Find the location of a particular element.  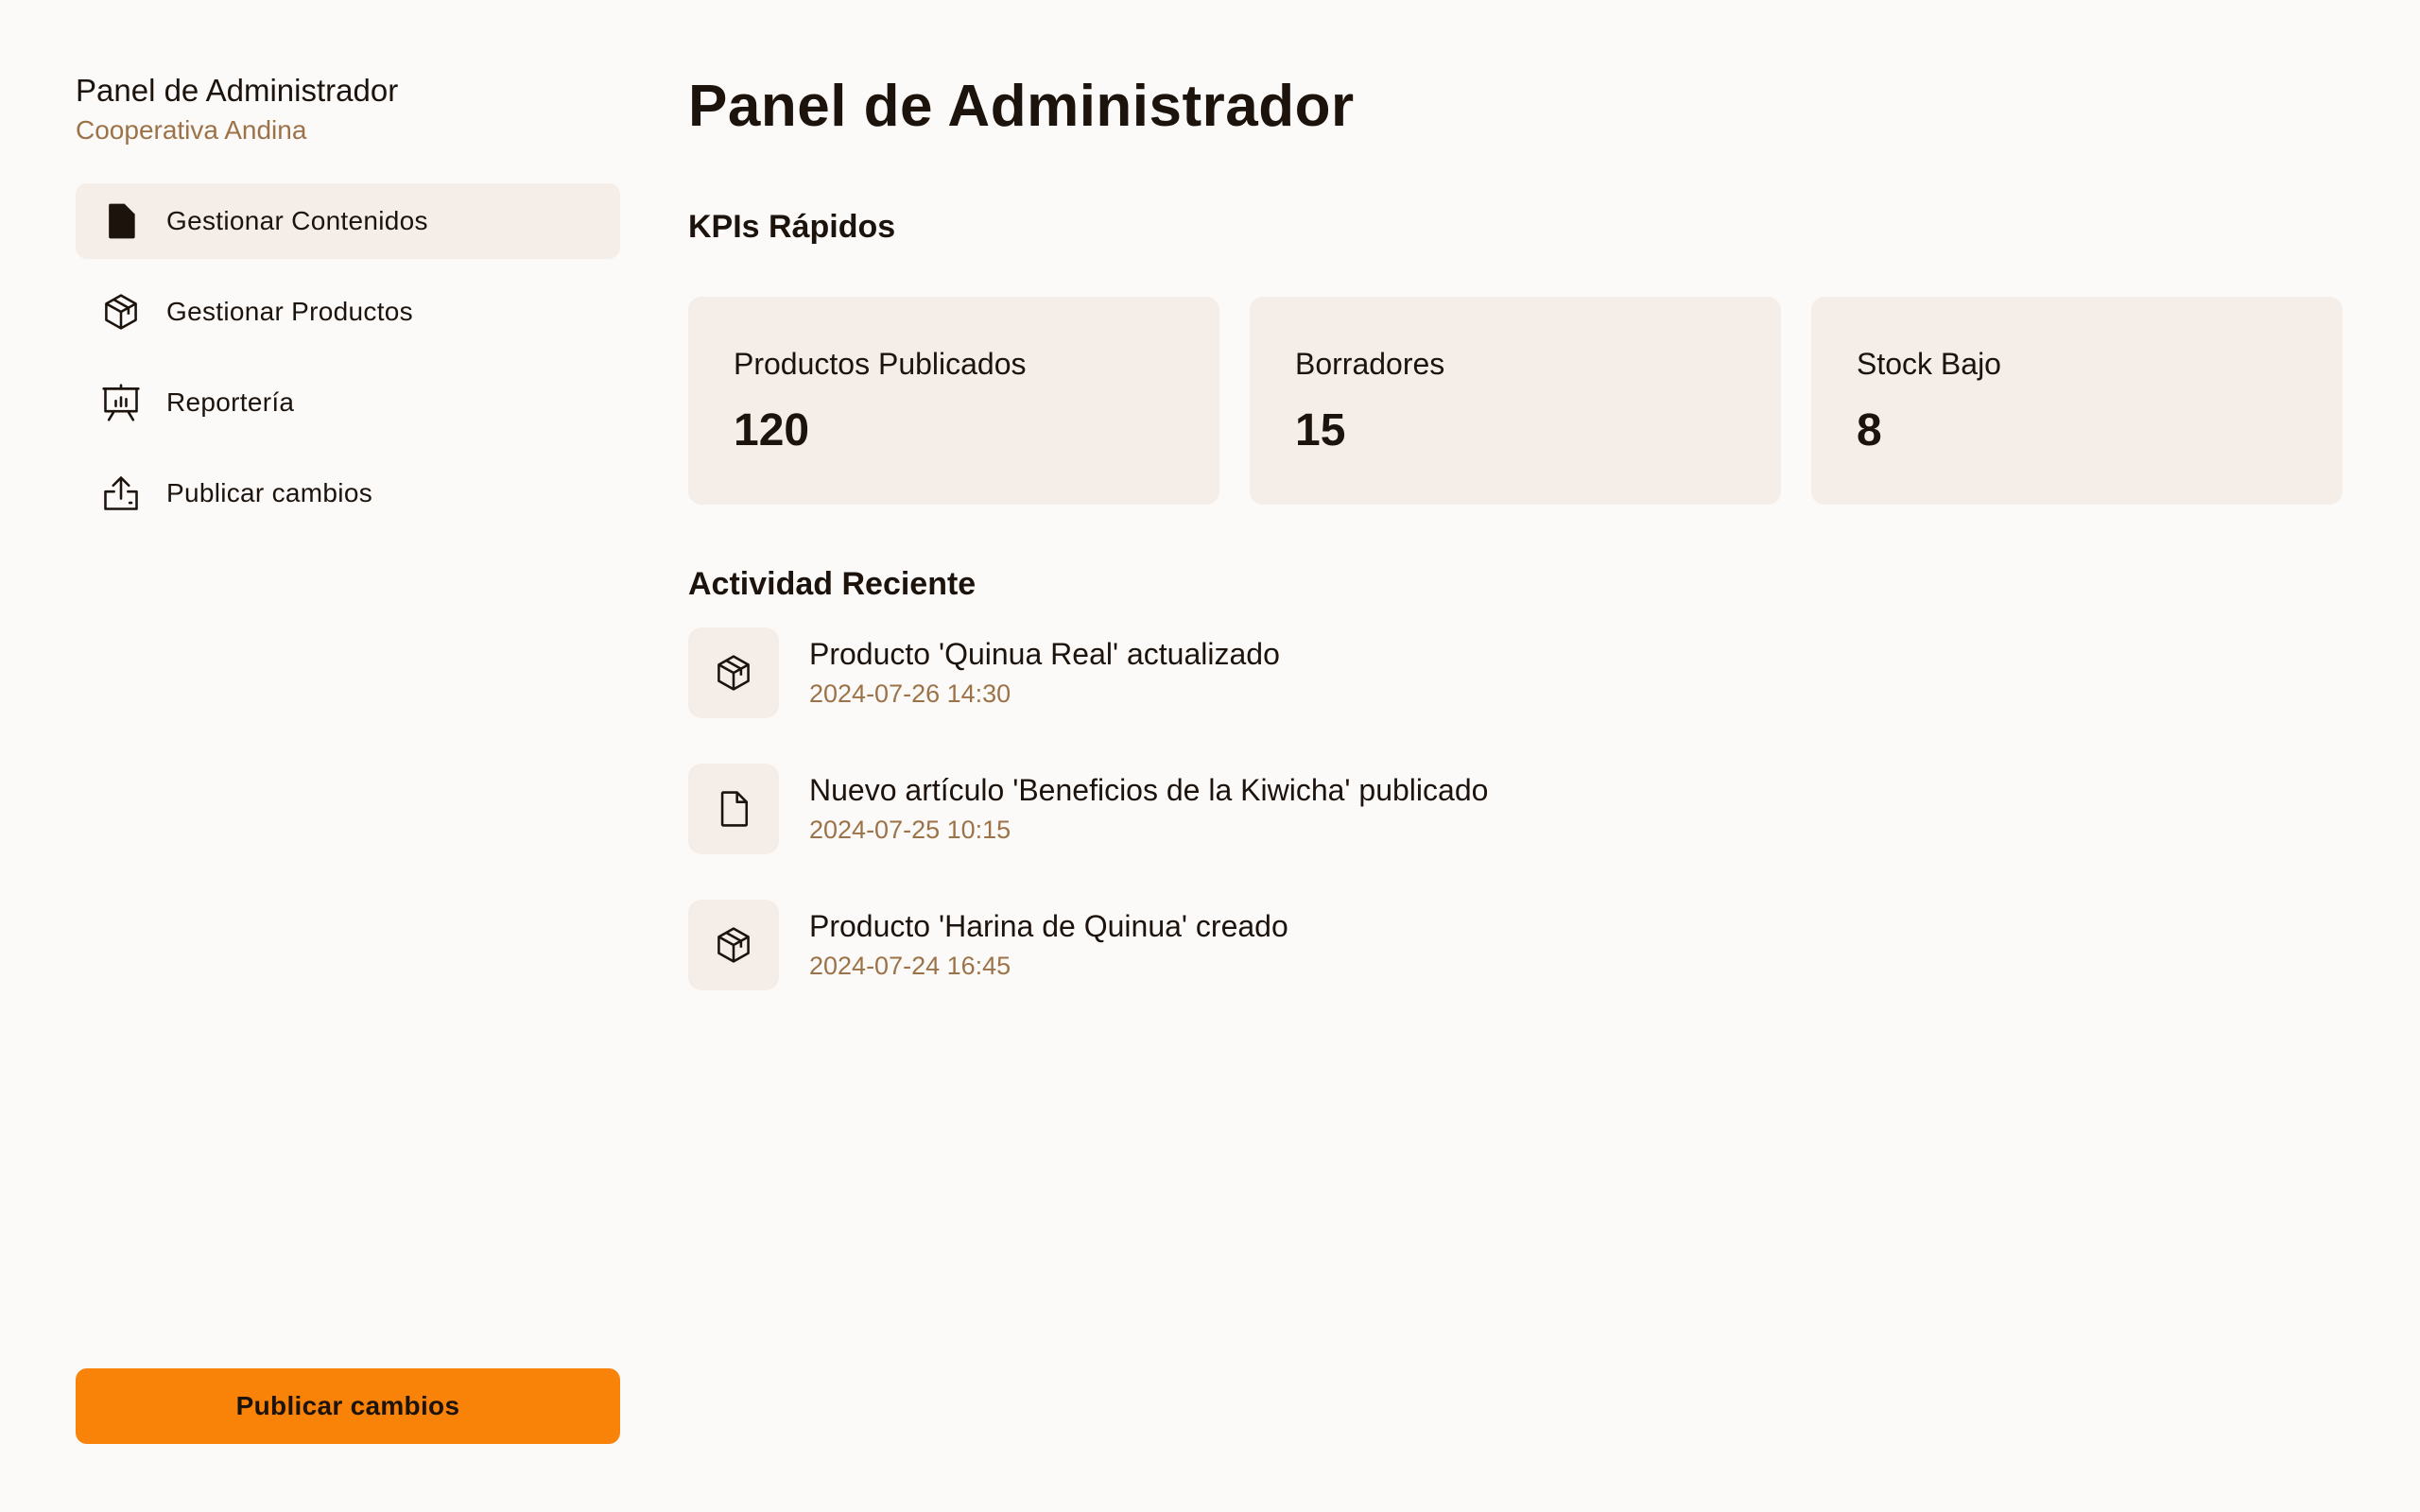

sidebar-item-label: Reportería is located at coordinates (230, 402).